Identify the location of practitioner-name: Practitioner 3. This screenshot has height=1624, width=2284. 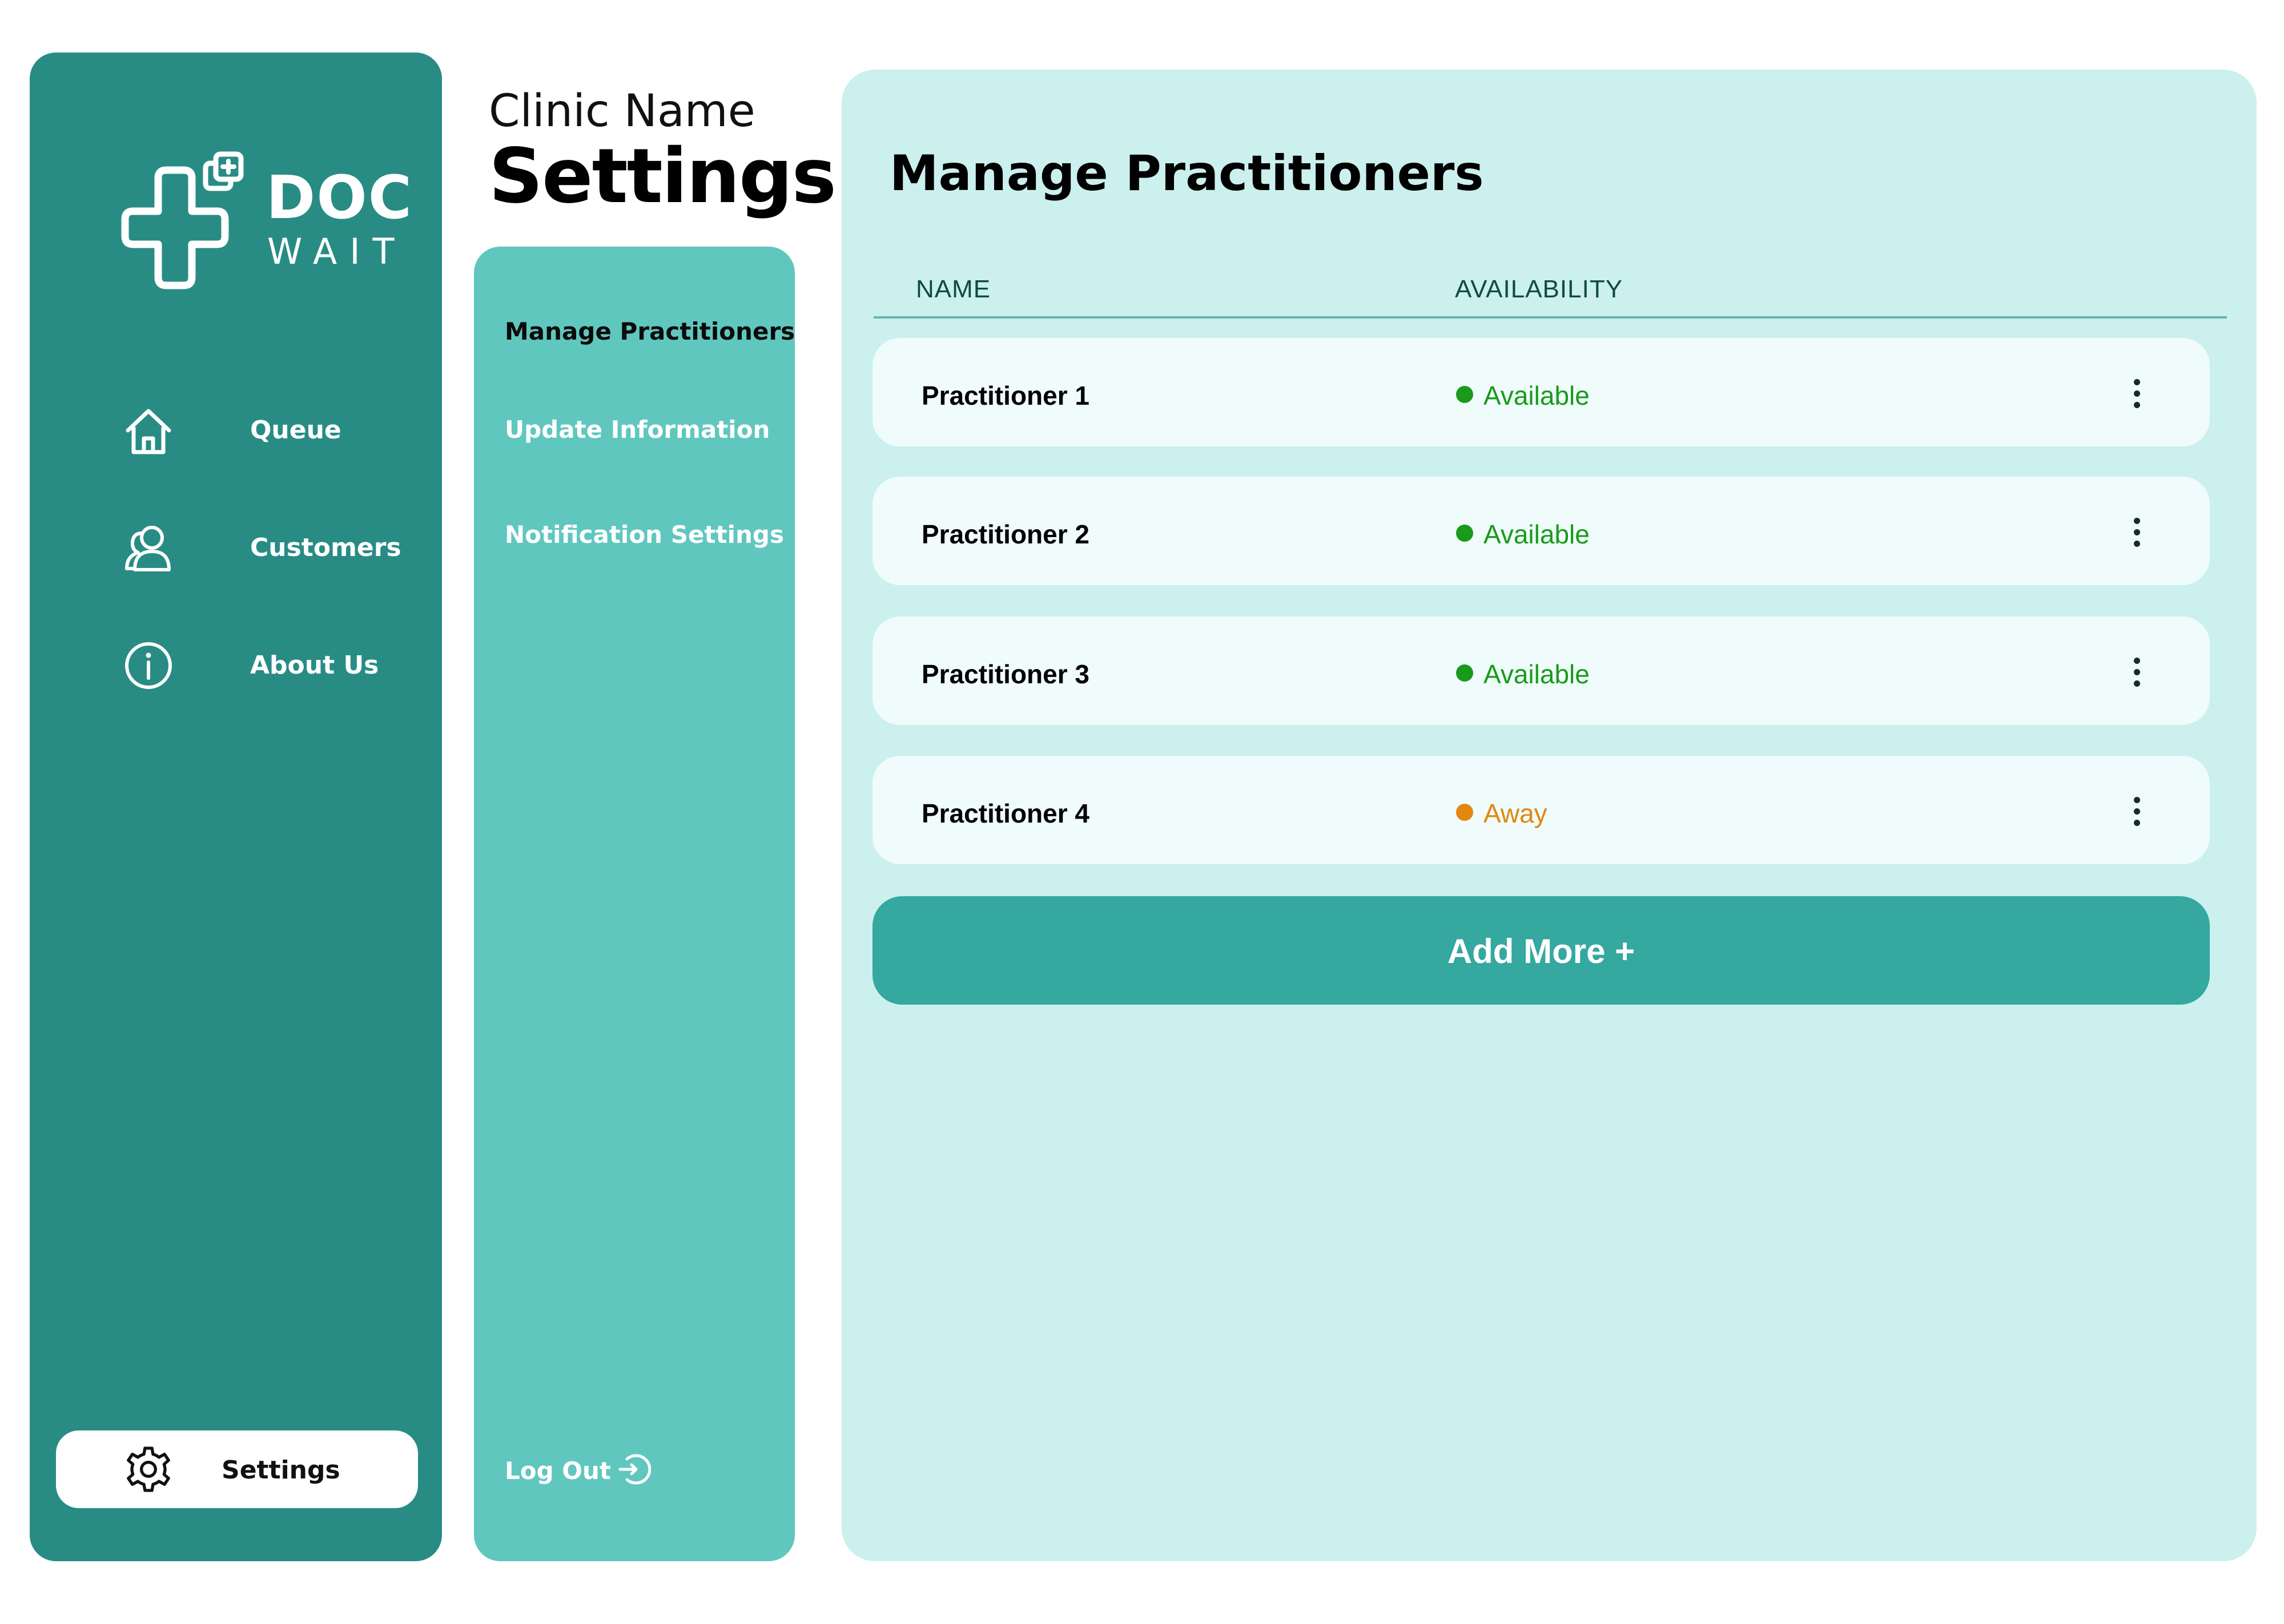
(1005, 674).